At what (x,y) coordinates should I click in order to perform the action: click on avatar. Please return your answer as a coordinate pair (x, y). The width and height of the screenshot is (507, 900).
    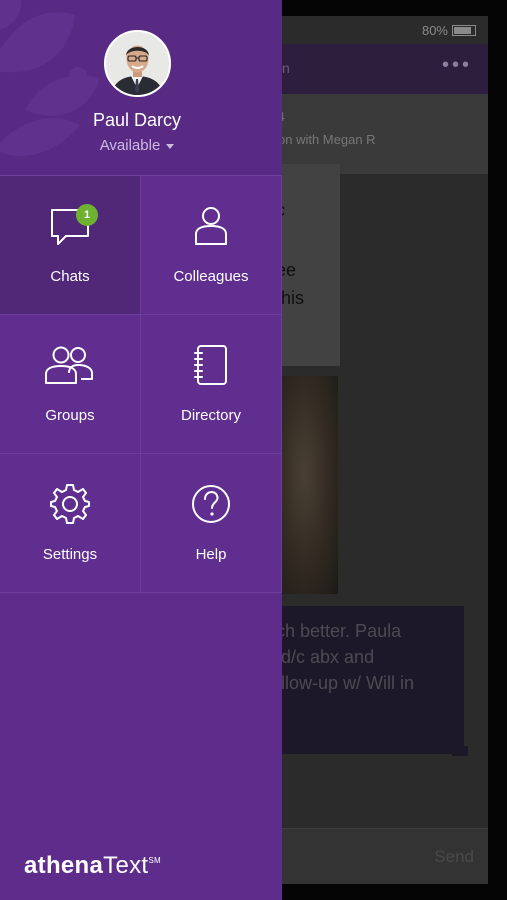
    Looking at the image, I should click on (137, 63).